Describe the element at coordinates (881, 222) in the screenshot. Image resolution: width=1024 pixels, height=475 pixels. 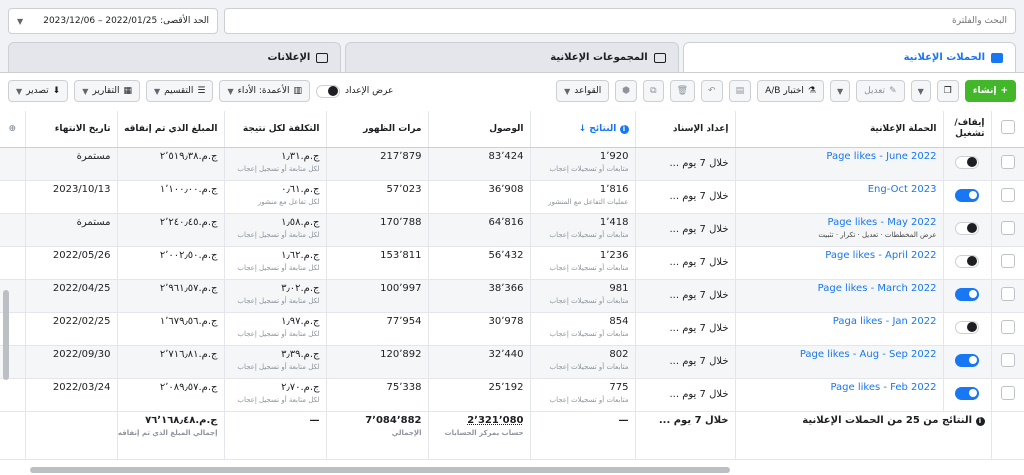
I see `campaign-name-link: Page likes - May 2022` at that location.